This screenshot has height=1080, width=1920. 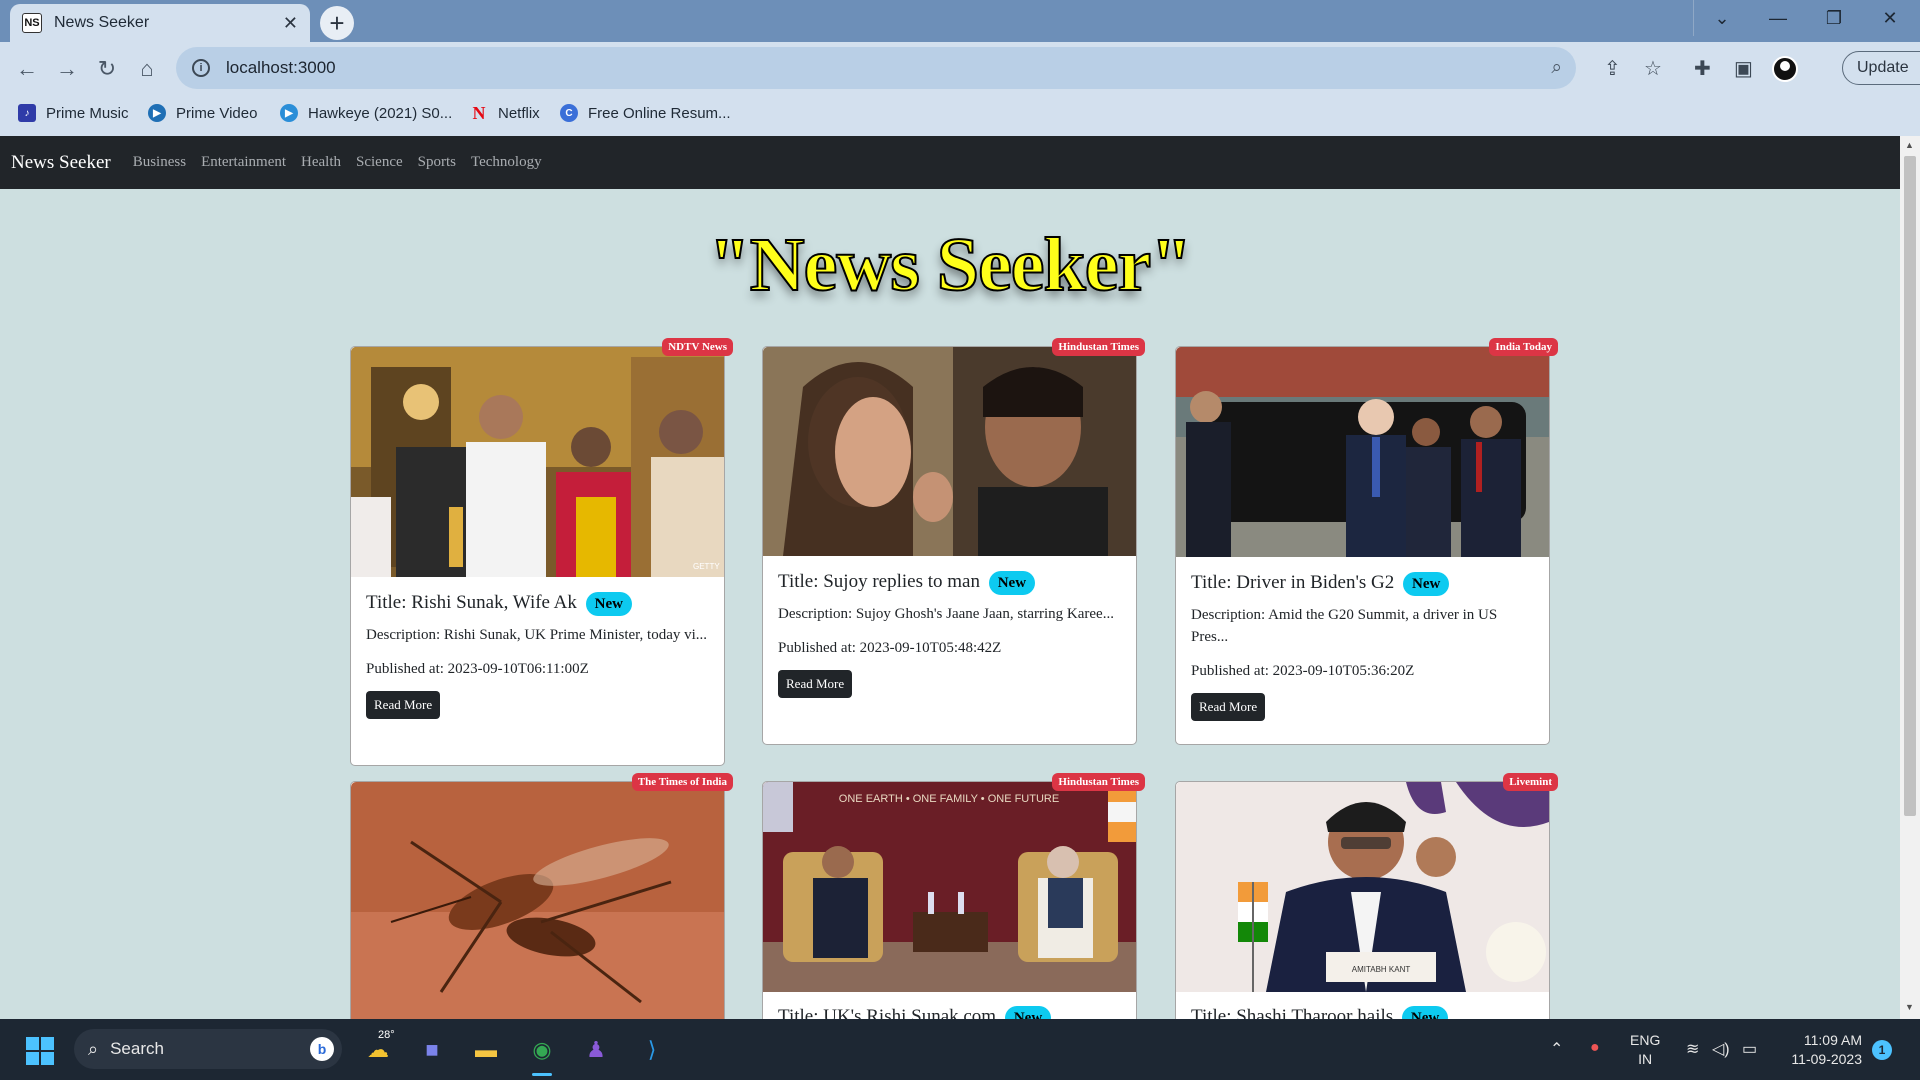 I want to click on card-title: Title: Rishi Sunak, Wife Ak New, so click(x=537, y=603).